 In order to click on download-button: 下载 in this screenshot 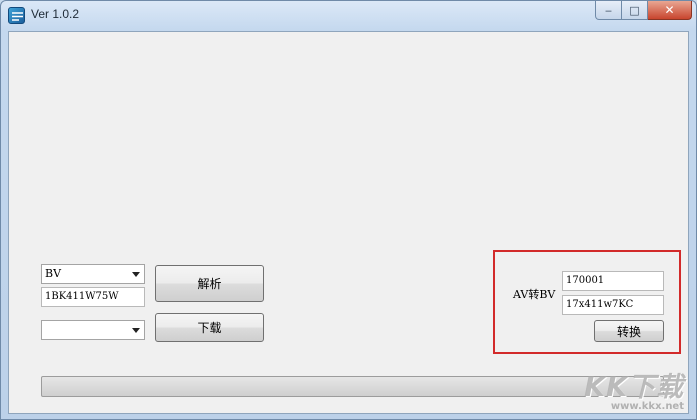, I will do `click(209, 327)`.